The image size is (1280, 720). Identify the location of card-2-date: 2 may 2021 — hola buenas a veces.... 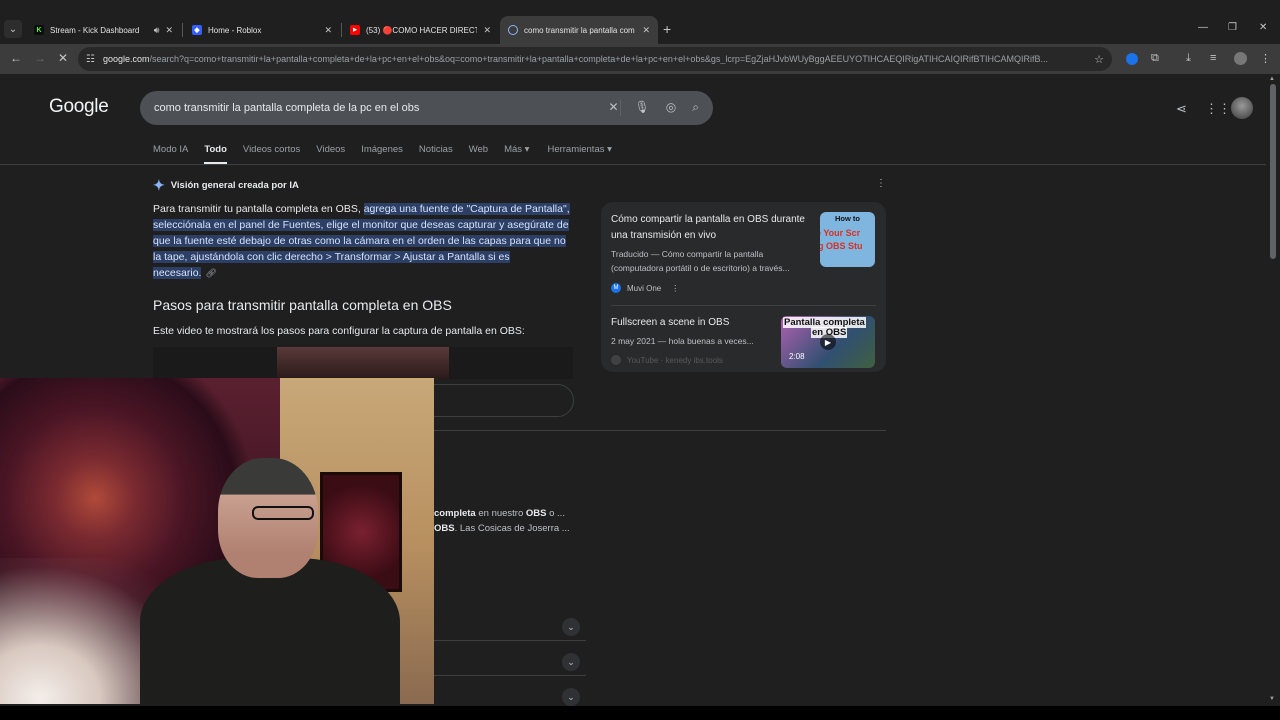
(682, 341).